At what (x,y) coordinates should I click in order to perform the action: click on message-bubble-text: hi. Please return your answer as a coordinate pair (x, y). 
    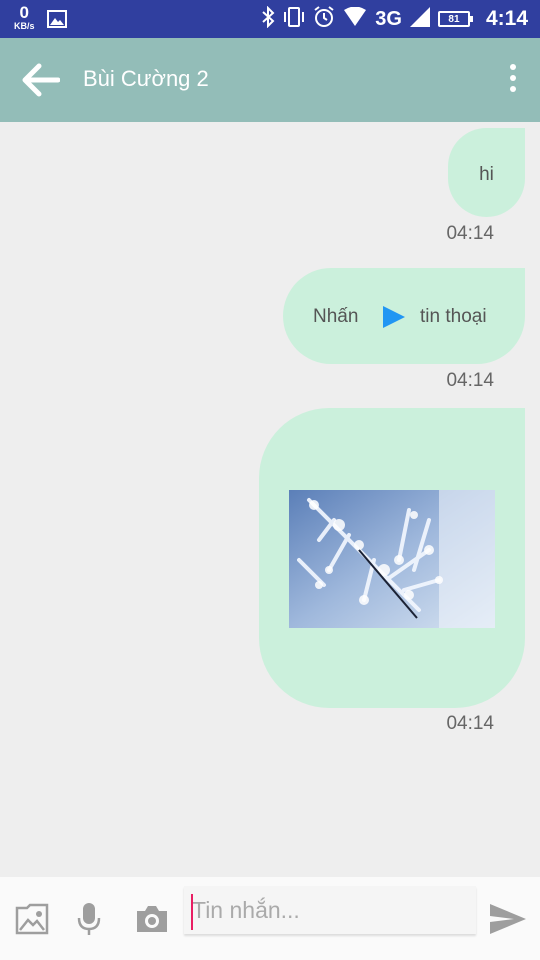
    Looking at the image, I should click on (486, 172).